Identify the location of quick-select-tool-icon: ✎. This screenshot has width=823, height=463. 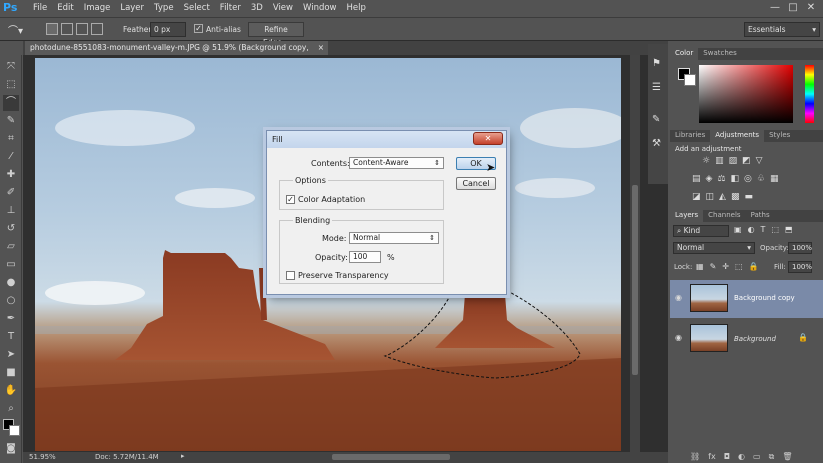
(11, 121).